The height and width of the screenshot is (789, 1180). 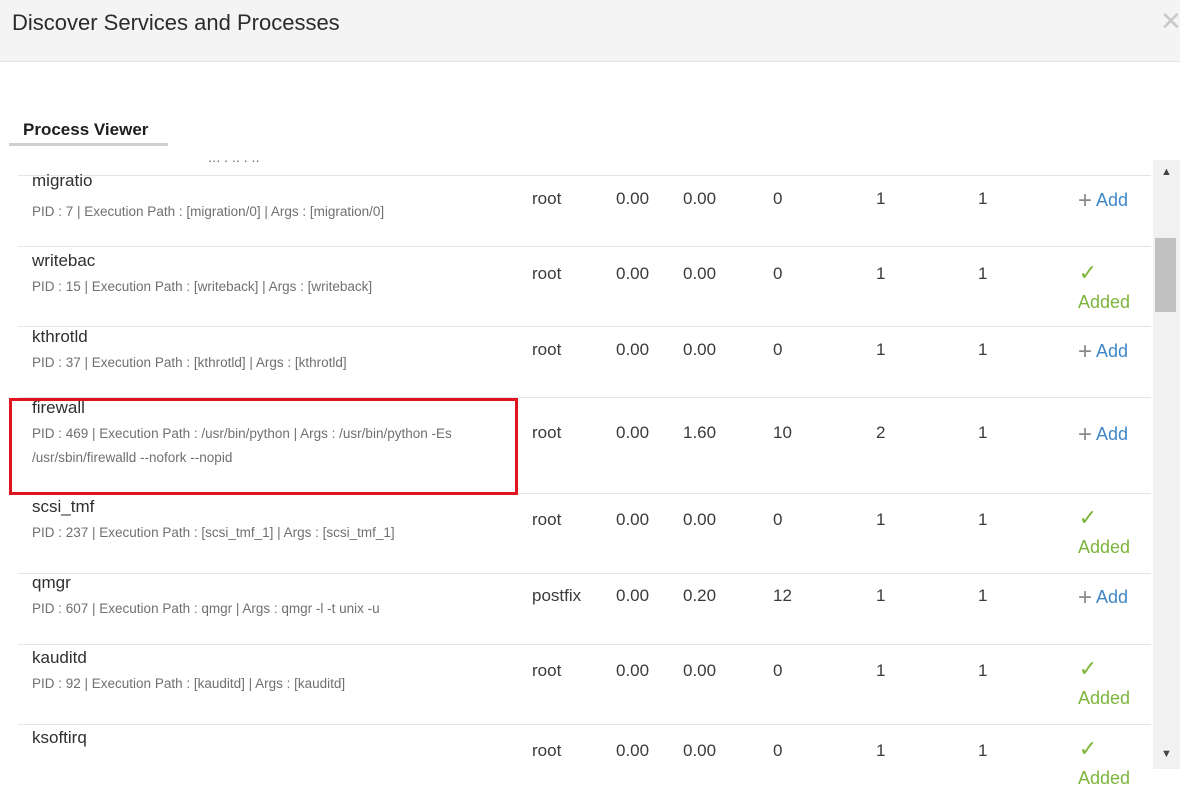 What do you see at coordinates (62, 180) in the screenshot?
I see `process-name: migratio` at bounding box center [62, 180].